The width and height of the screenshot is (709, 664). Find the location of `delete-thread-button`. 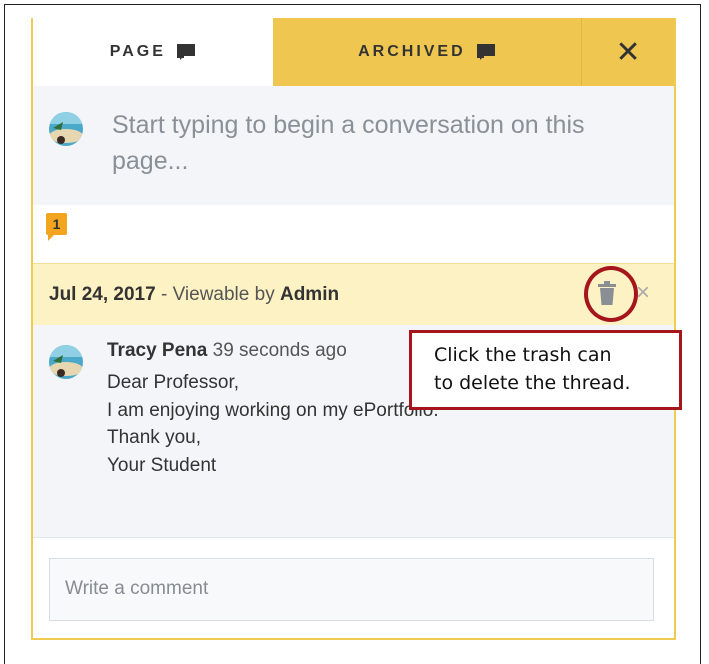

delete-thread-button is located at coordinates (607, 294).